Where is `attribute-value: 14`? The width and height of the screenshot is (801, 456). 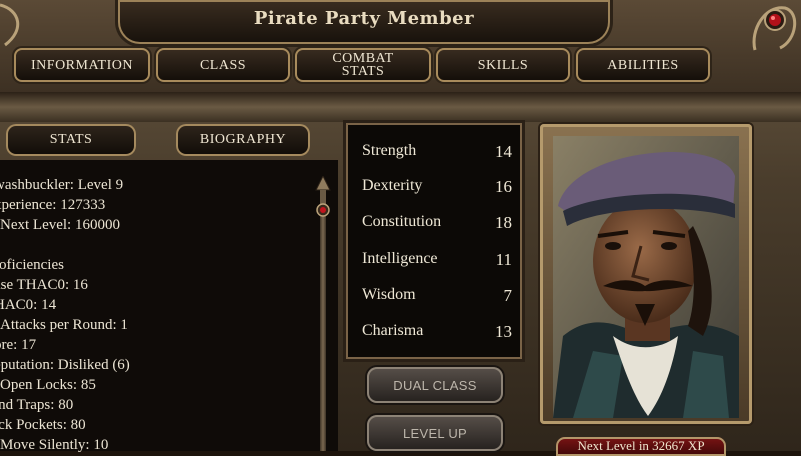
attribute-value: 14 is located at coordinates (503, 151).